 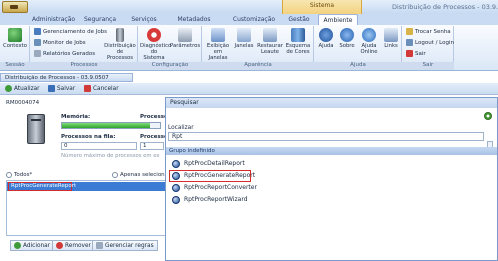 What do you see at coordinates (66, 88) in the screenshot?
I see `salvar-label: Salvar` at bounding box center [66, 88].